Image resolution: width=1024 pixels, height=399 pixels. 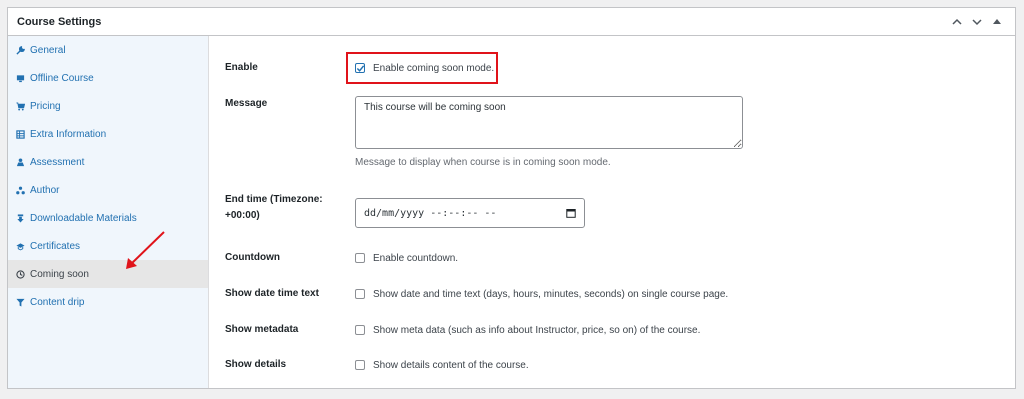 I want to click on author-icon, so click(x=20, y=190).